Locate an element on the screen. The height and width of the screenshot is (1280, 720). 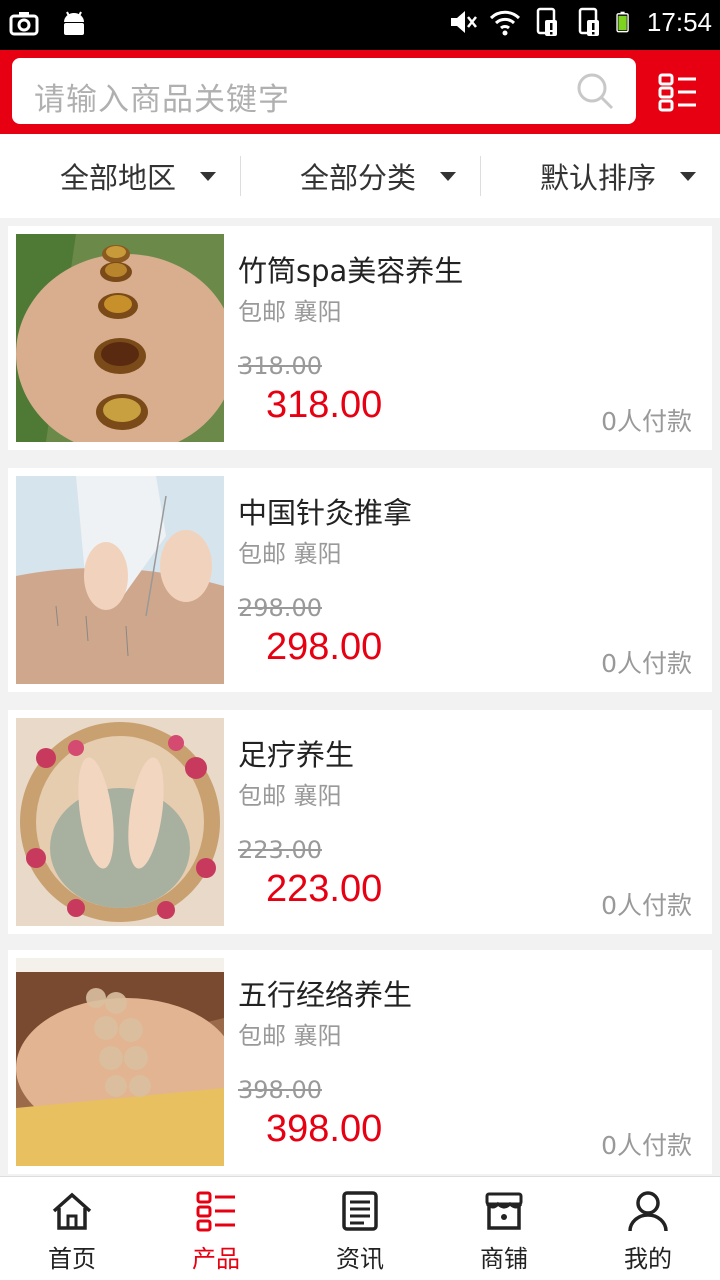
store-icon is located at coordinates (504, 1211).